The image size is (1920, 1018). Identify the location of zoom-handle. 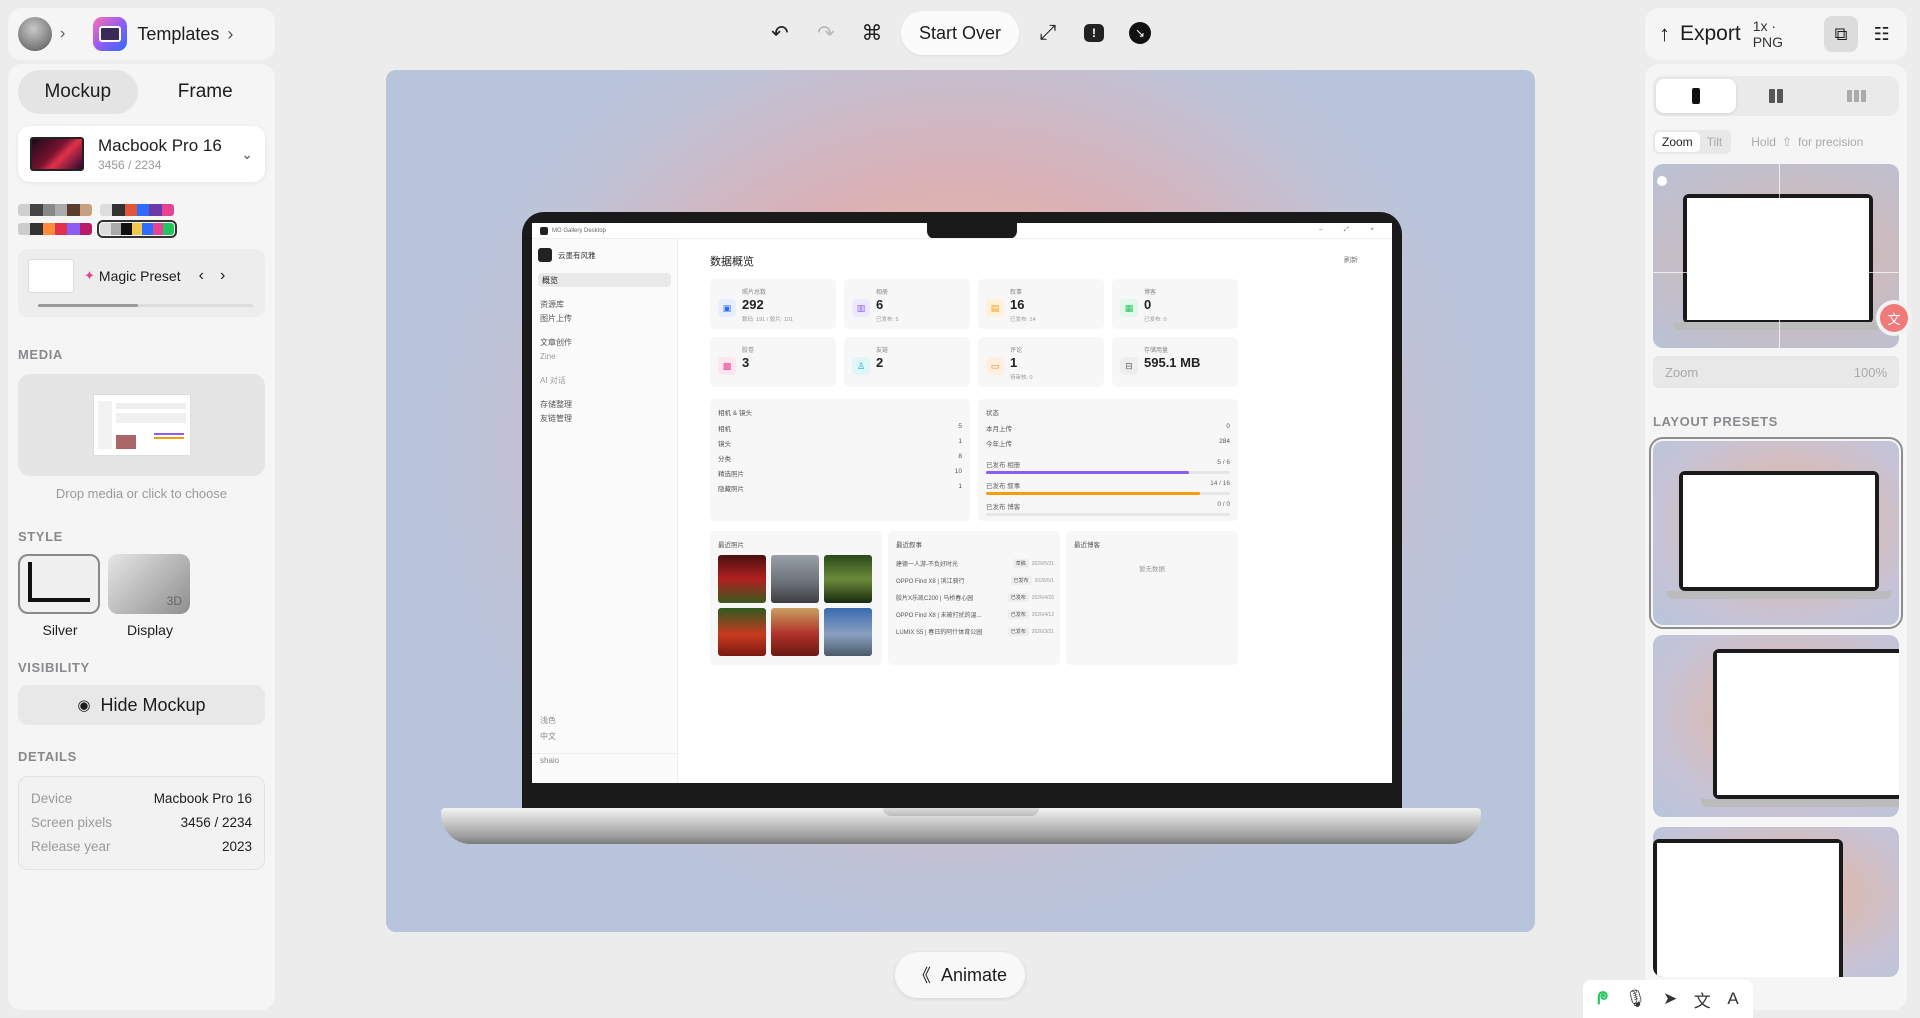
(1779, 256).